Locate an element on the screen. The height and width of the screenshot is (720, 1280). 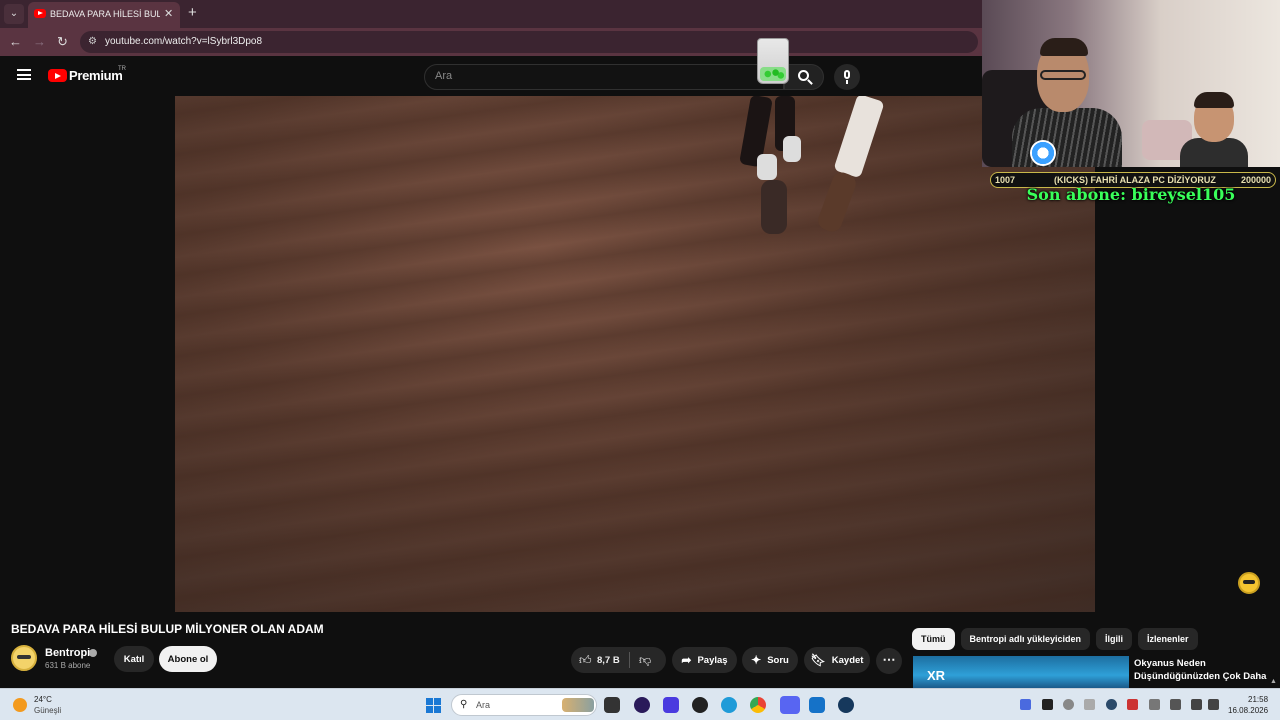
youtube-masthead: Premium TR is located at coordinates (491, 76).